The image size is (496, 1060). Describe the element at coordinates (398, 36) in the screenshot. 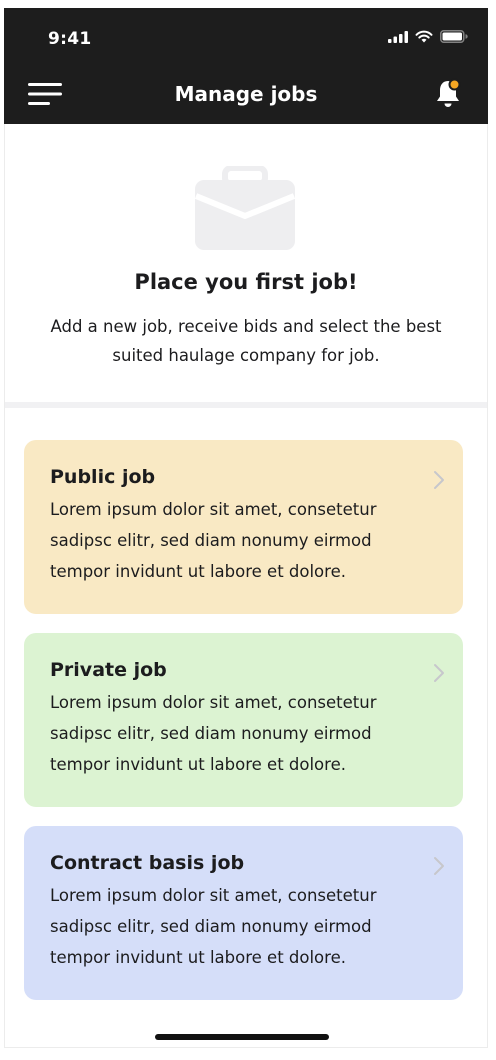

I see `cellular-signal-icon` at that location.